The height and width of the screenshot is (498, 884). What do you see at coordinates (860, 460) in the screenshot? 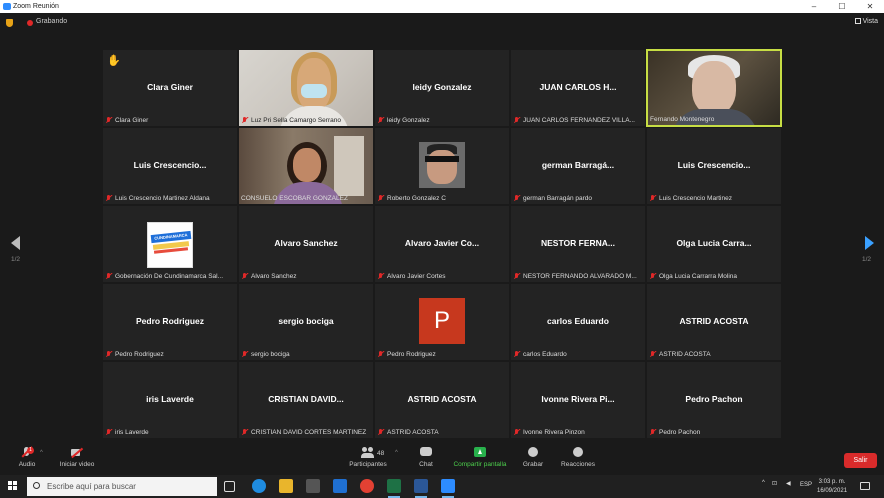
I see `leave-button: Salir` at bounding box center [860, 460].